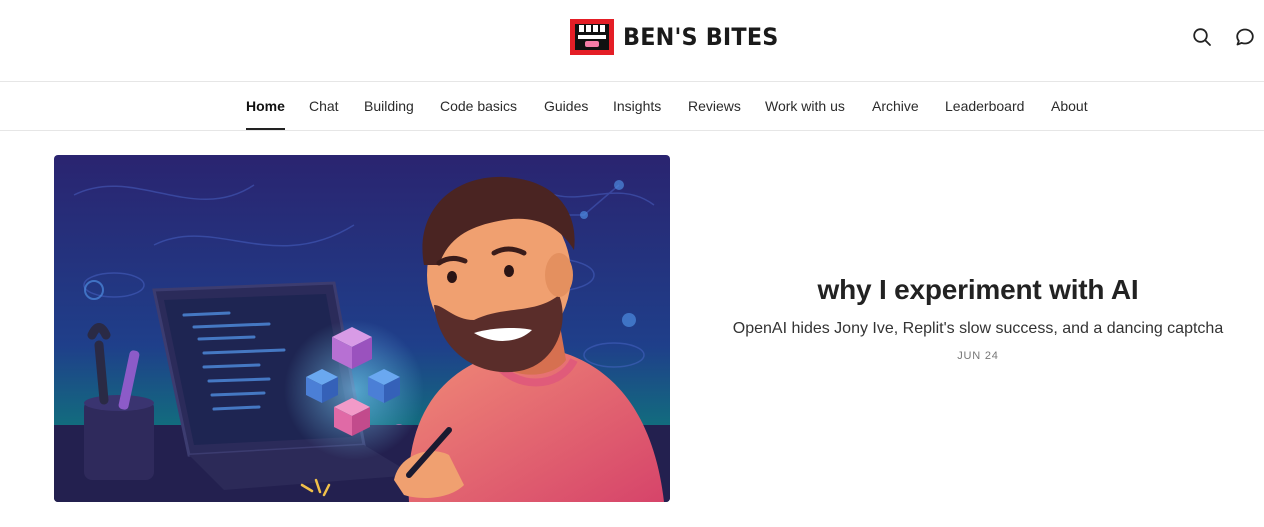 Image resolution: width=1264 pixels, height=527 pixels. I want to click on nav-item-about: About, so click(1069, 106).